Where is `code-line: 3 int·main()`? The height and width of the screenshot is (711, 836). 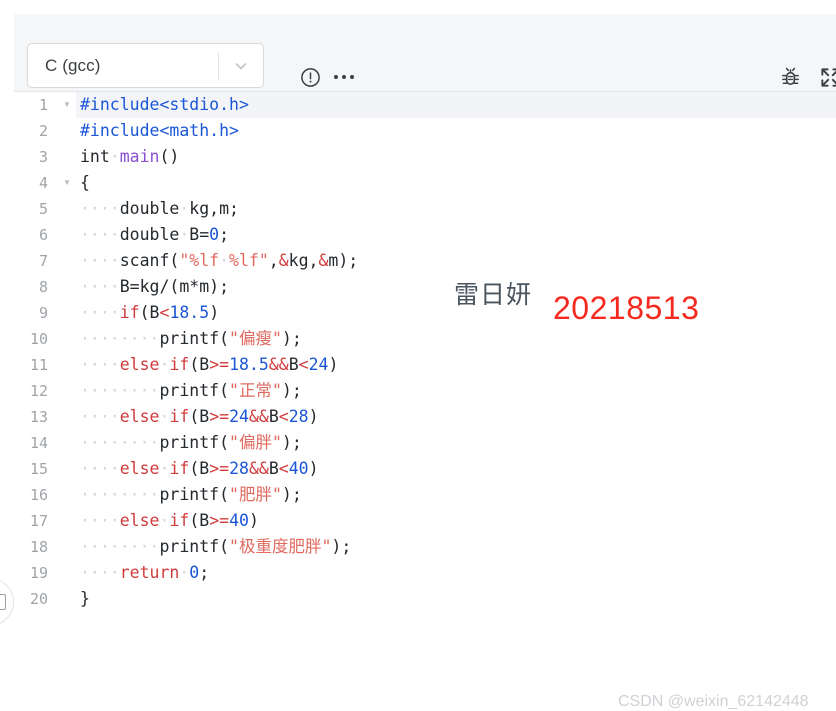 code-line: 3 int·main() is located at coordinates (425, 157).